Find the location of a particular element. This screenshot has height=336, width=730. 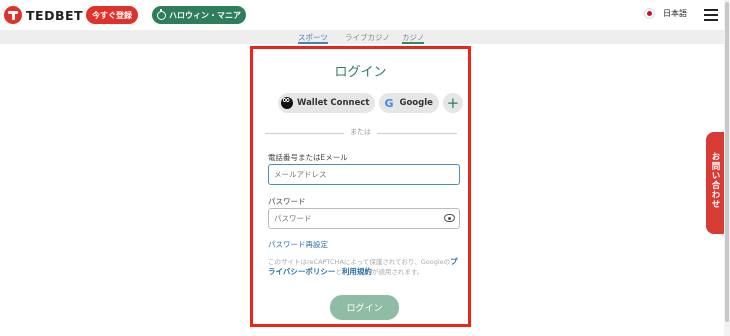

login-title: ログイン is located at coordinates (360, 72).